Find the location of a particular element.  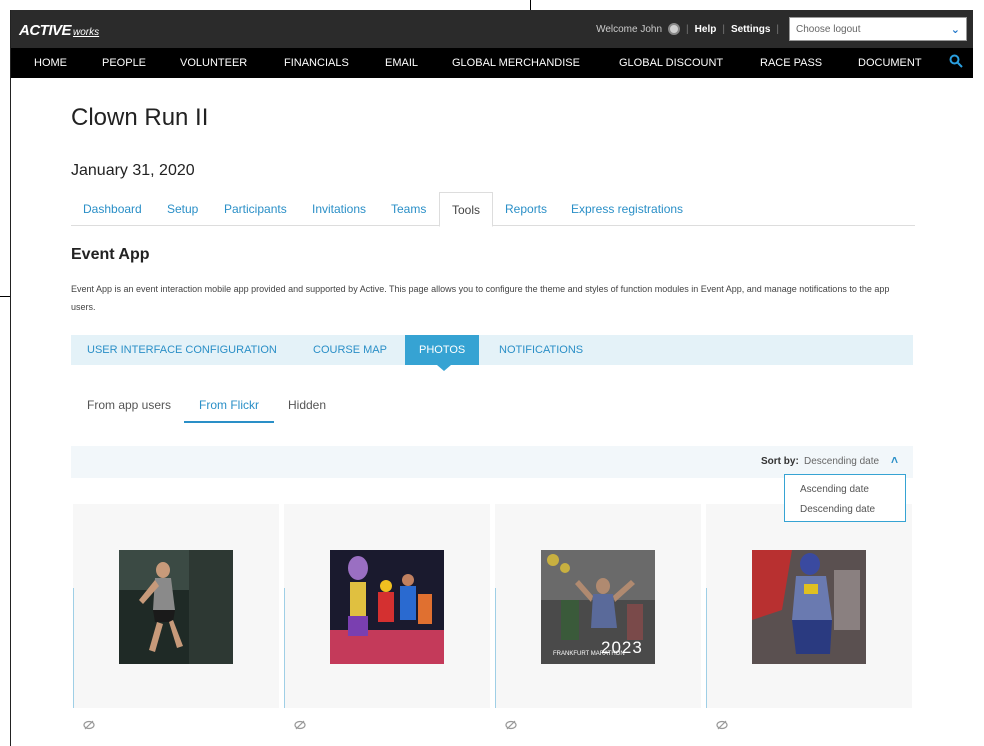

tab-dashboard: Dashboard is located at coordinates (112, 209).